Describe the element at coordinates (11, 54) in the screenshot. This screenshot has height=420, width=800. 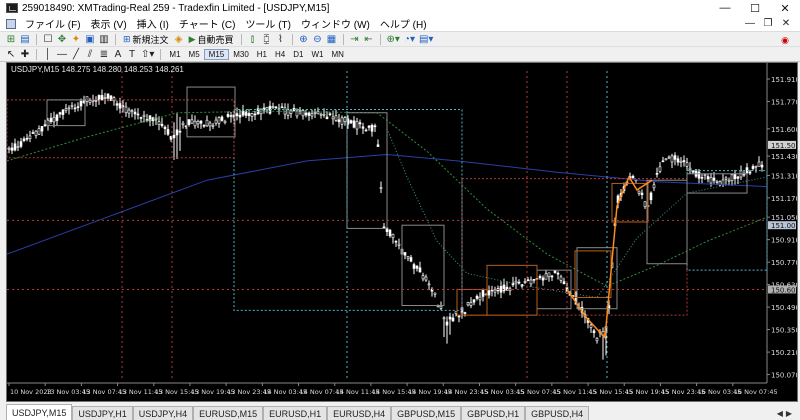
I see `cursor-icon: ↖` at that location.